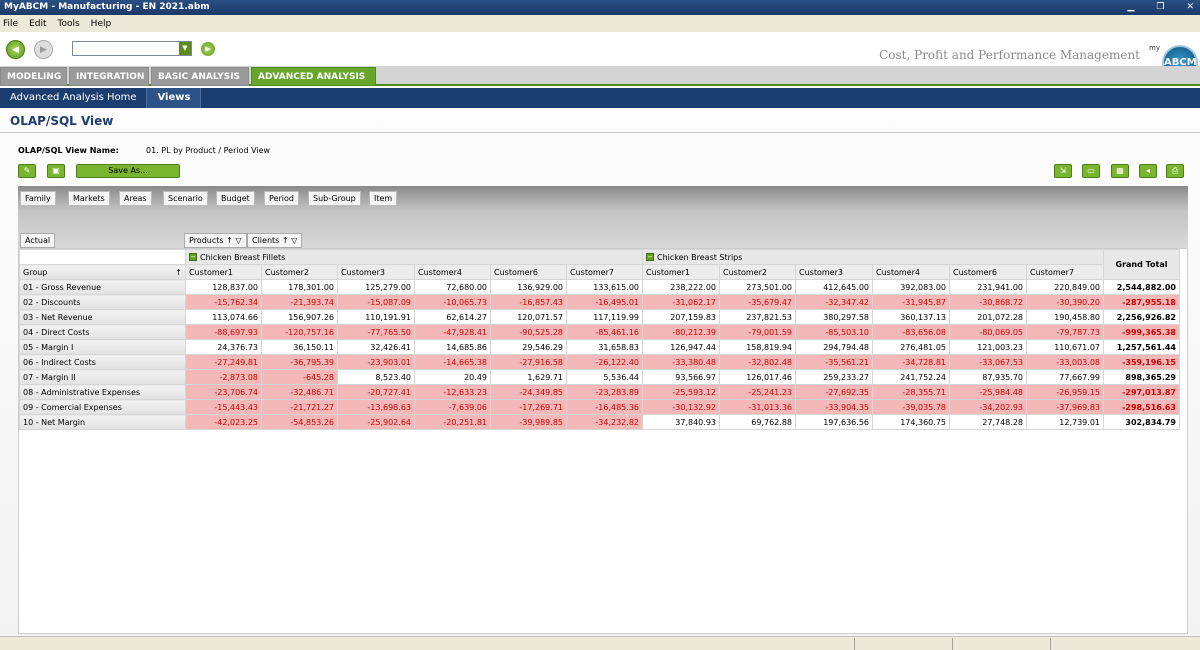 The width and height of the screenshot is (1200, 650). What do you see at coordinates (911, 287) in the screenshot?
I see `value-cell: 392,083.00` at bounding box center [911, 287].